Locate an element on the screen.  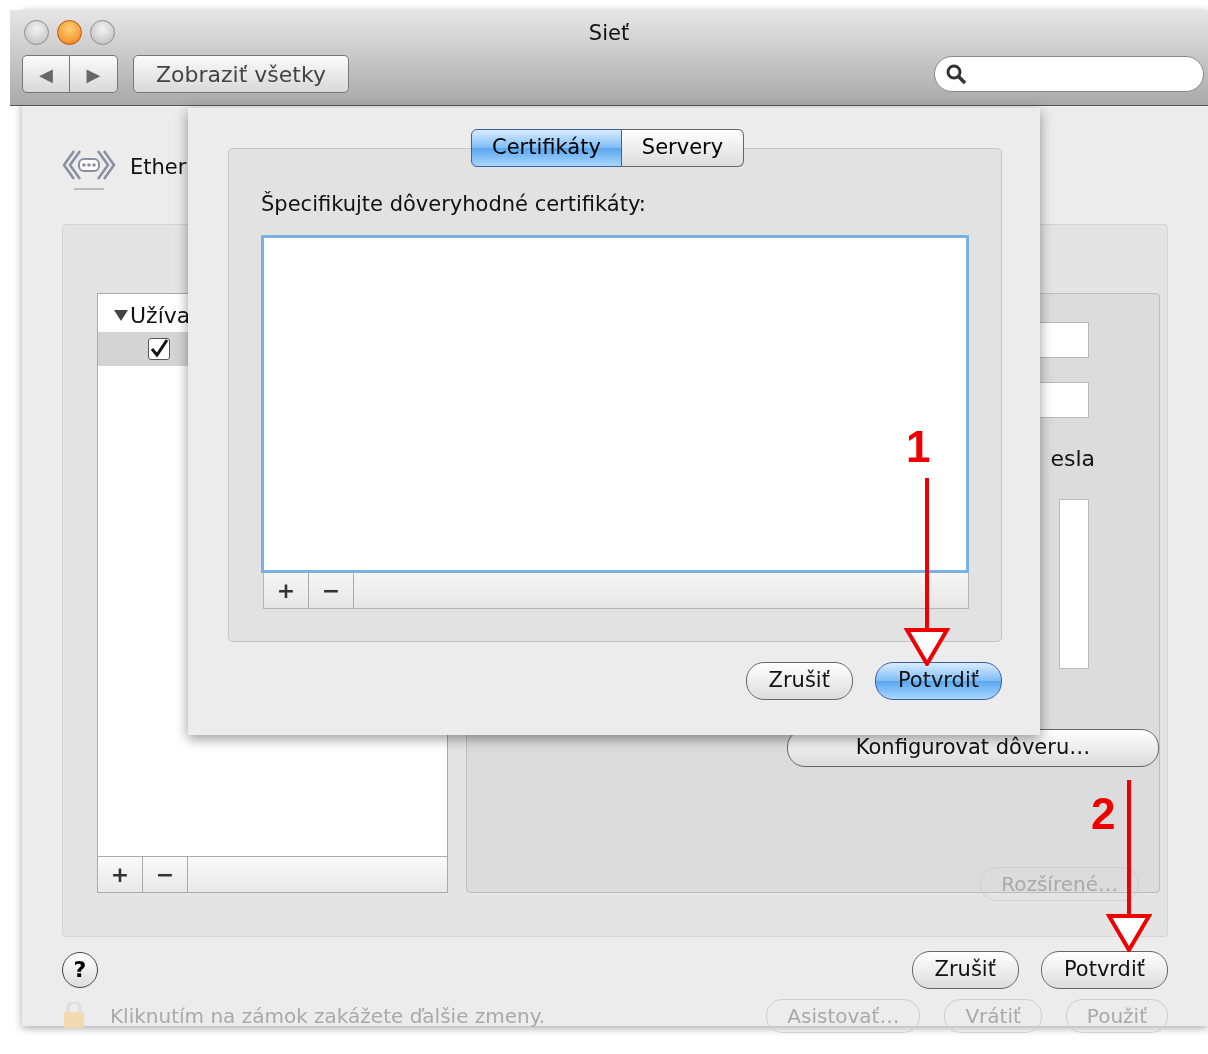
search-field is located at coordinates (1069, 74).